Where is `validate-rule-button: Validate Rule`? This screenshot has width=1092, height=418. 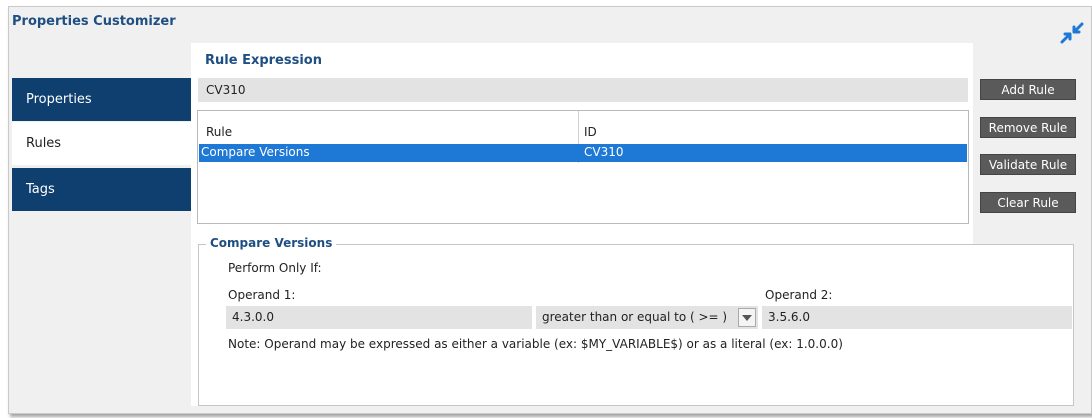
validate-rule-button: Validate Rule is located at coordinates (1028, 164).